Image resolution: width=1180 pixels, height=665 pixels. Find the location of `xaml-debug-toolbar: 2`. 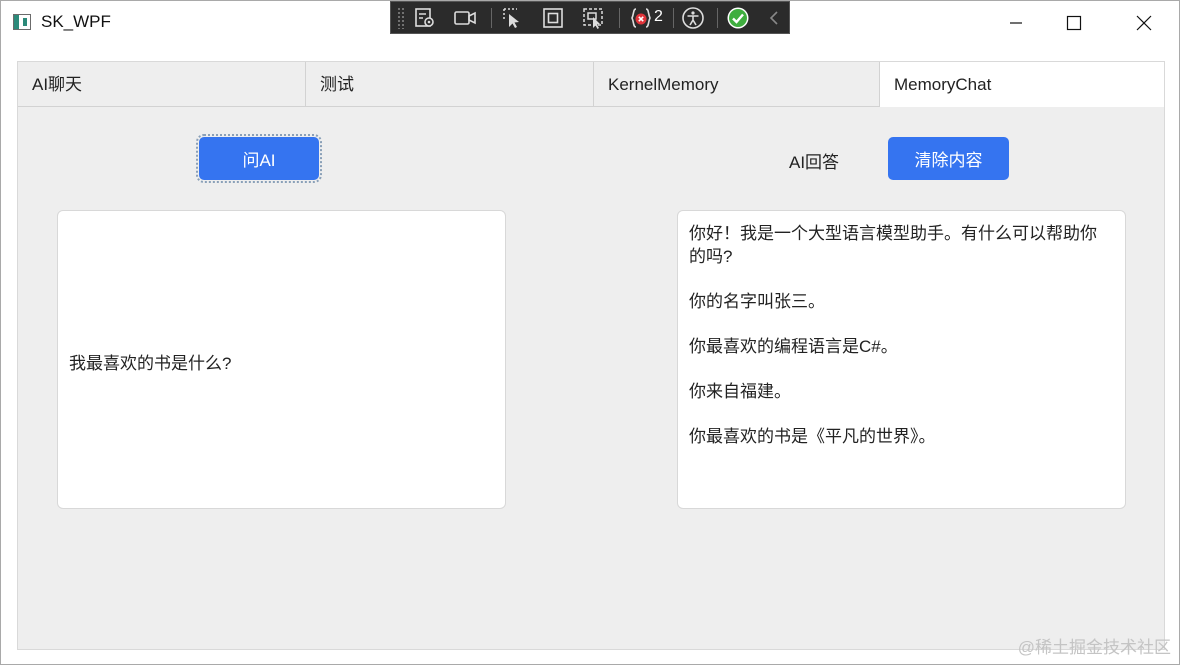

xaml-debug-toolbar: 2 is located at coordinates (590, 17).